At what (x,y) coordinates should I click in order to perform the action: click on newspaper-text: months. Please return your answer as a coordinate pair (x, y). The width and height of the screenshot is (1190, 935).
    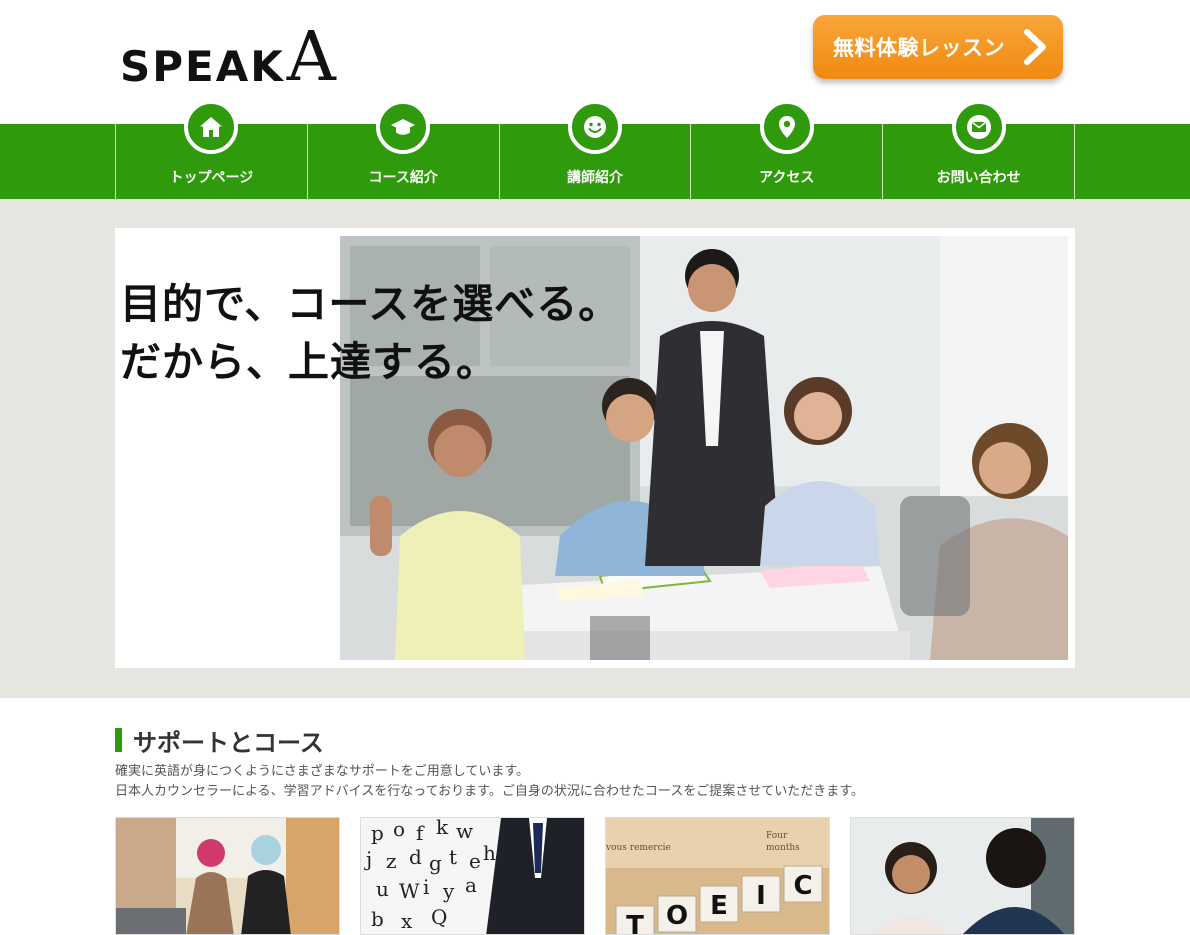
    Looking at the image, I should click on (783, 848).